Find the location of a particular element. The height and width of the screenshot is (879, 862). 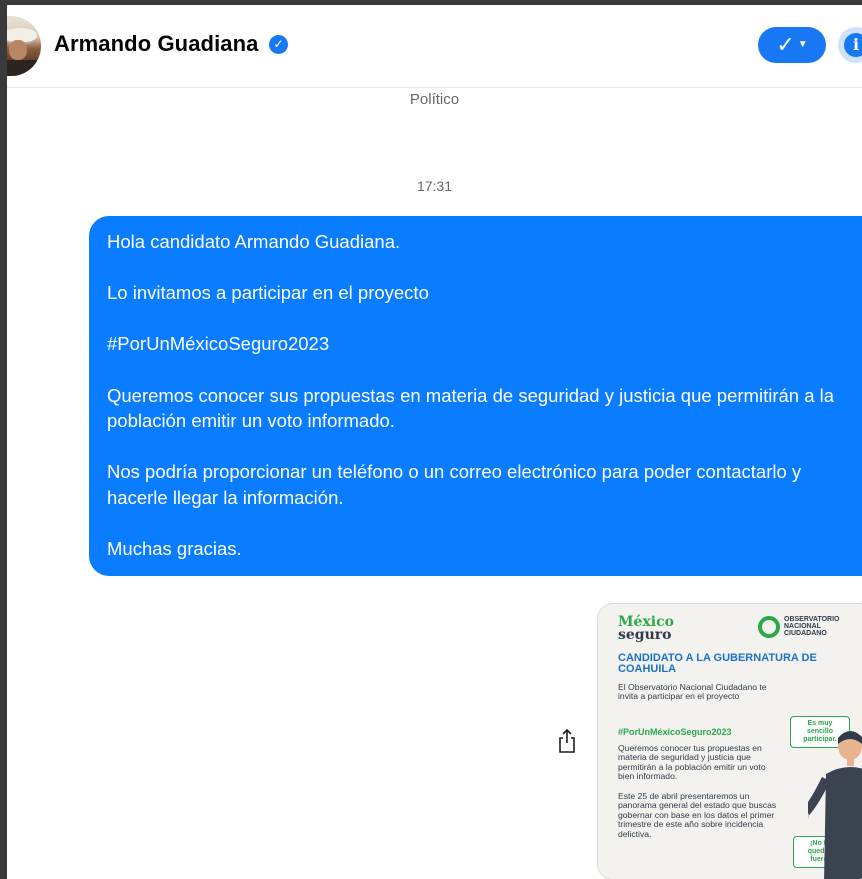

poster-title: CANDIDATO A LA GUBERNATURA DE COAHUILA is located at coordinates (717, 663).